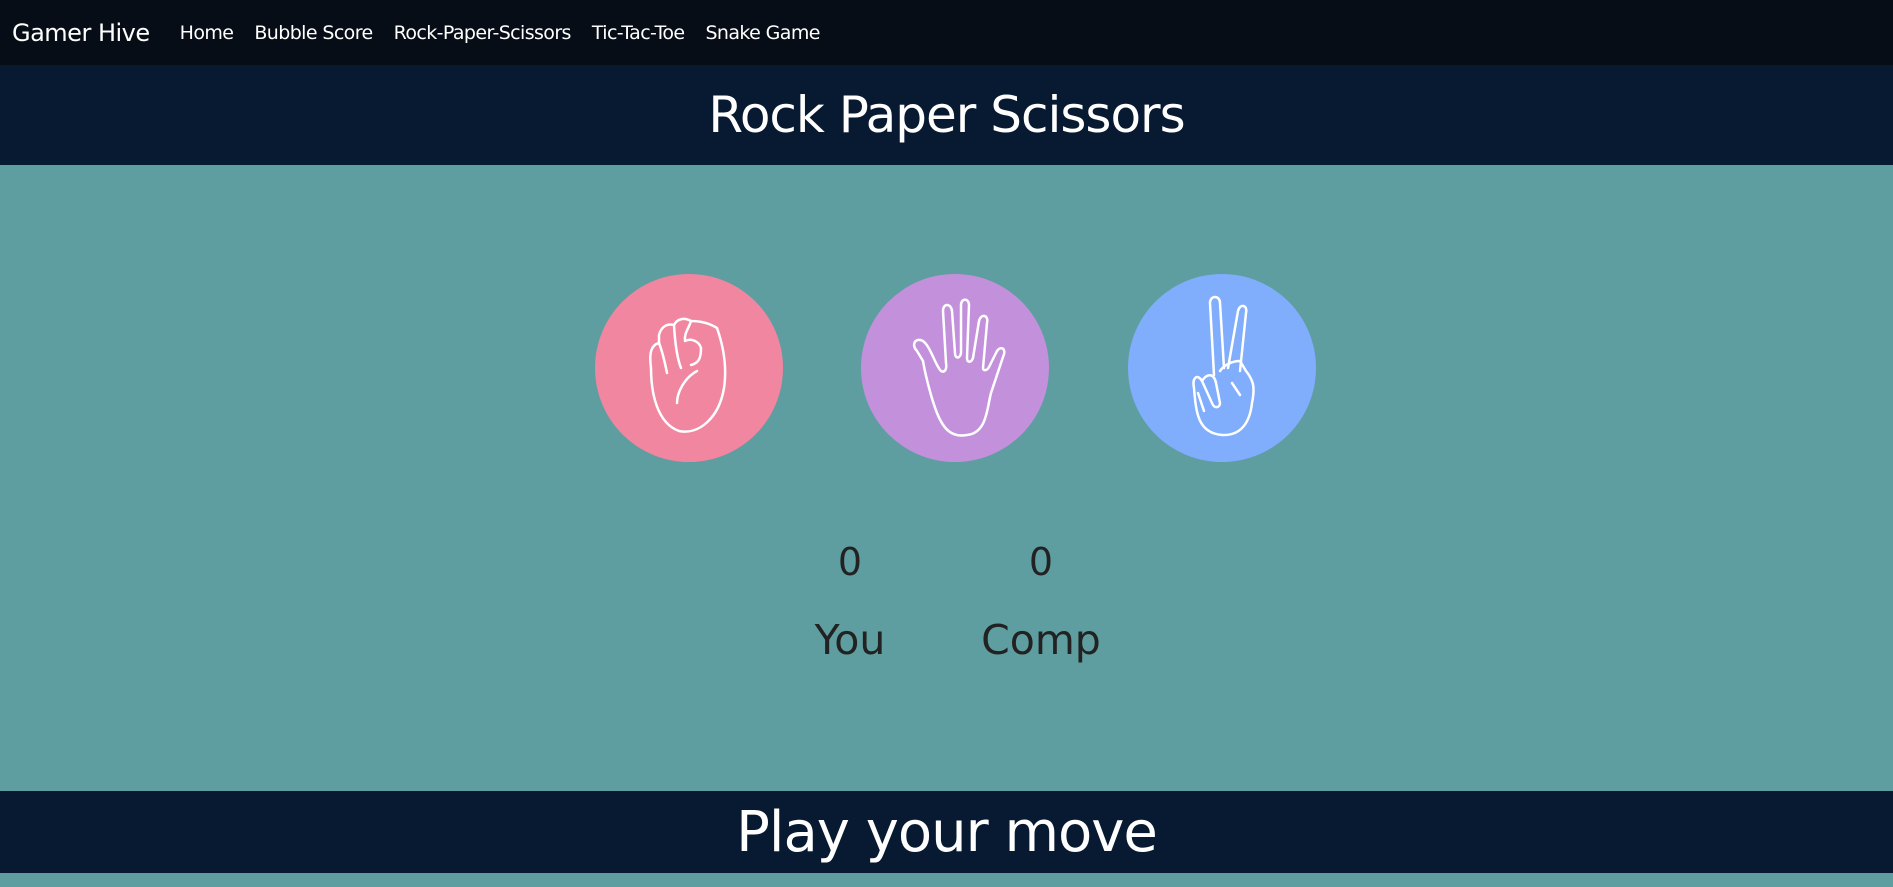  What do you see at coordinates (688, 375) in the screenshot?
I see `fist-icon` at bounding box center [688, 375].